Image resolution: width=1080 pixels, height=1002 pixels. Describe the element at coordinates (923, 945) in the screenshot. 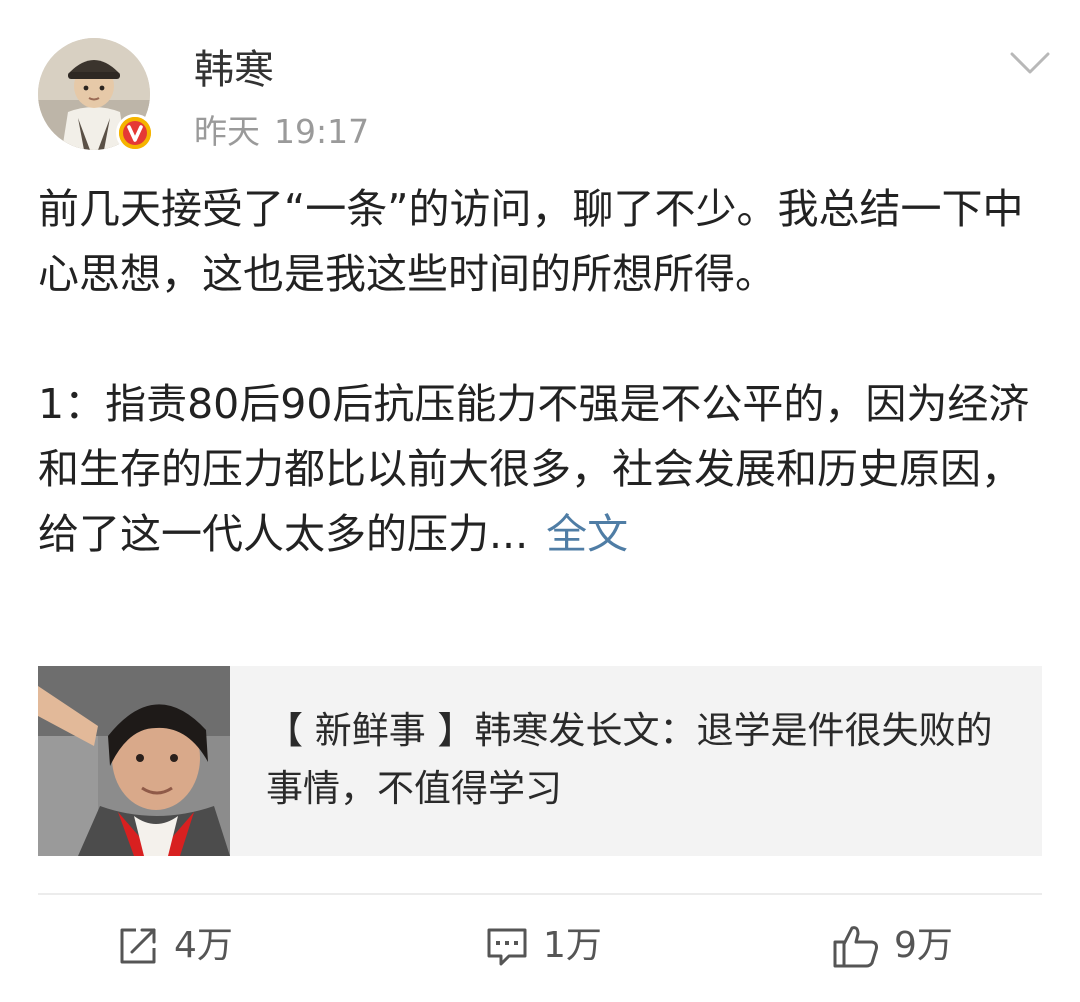

I see `like-count: 9万` at that location.